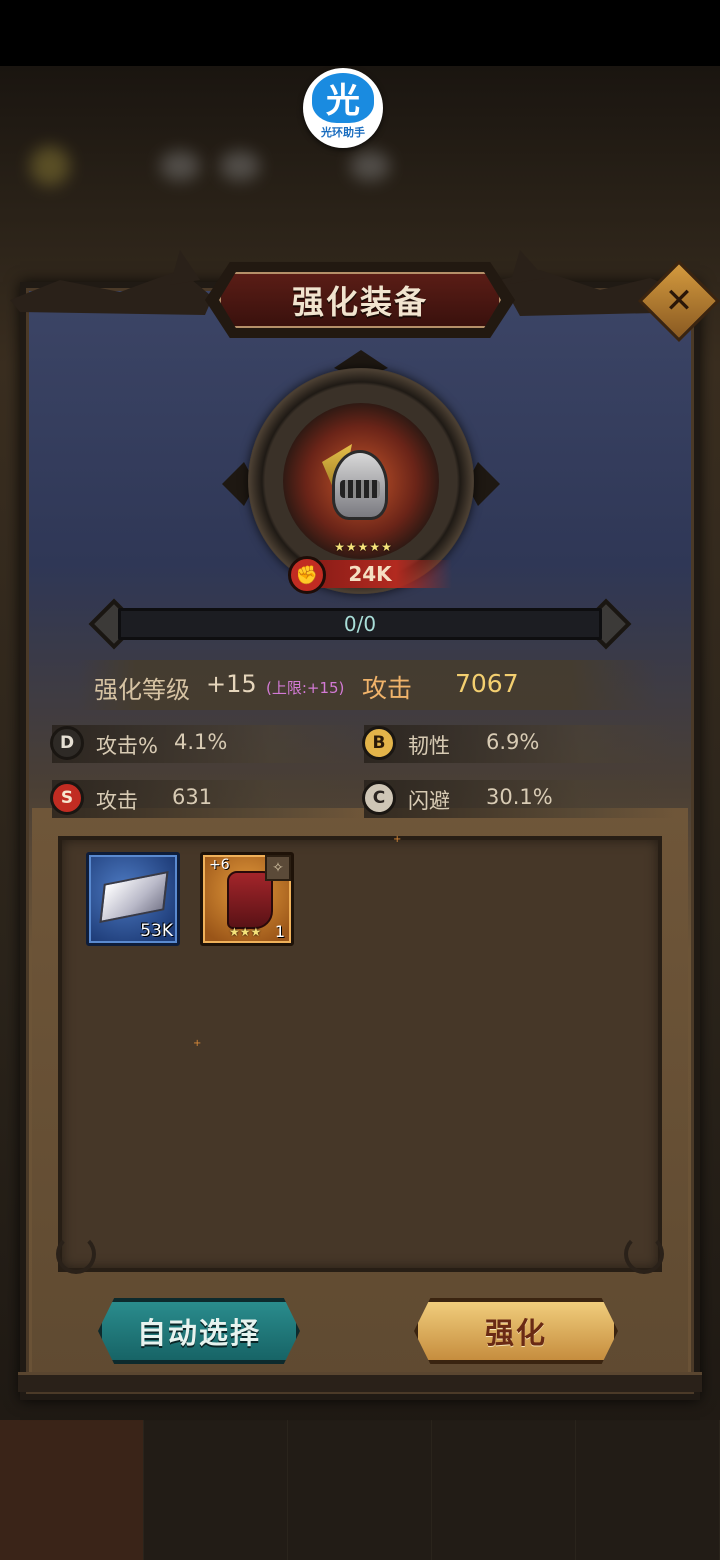 This screenshot has height=1560, width=720. Describe the element at coordinates (127, 746) in the screenshot. I see `stat-name: 攻击%` at that location.